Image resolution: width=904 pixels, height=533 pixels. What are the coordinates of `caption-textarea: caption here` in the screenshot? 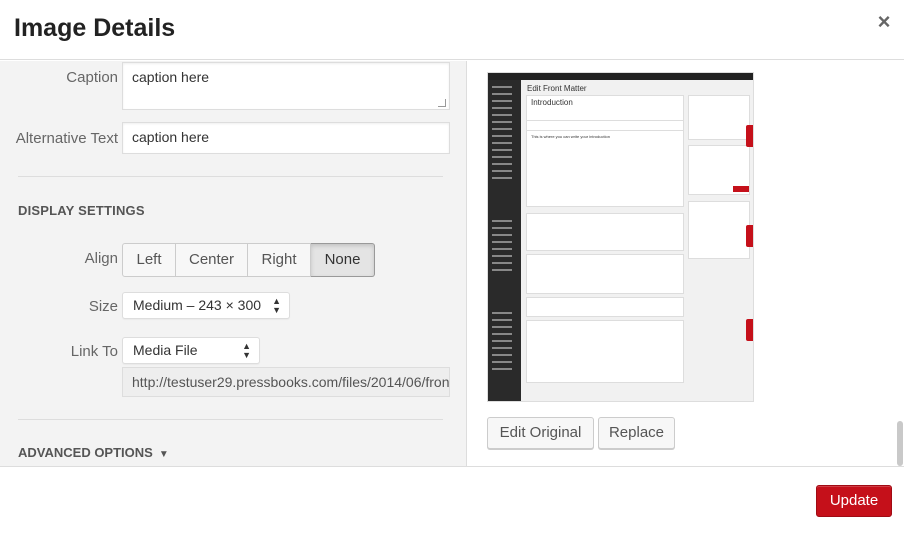 It's located at (286, 86).